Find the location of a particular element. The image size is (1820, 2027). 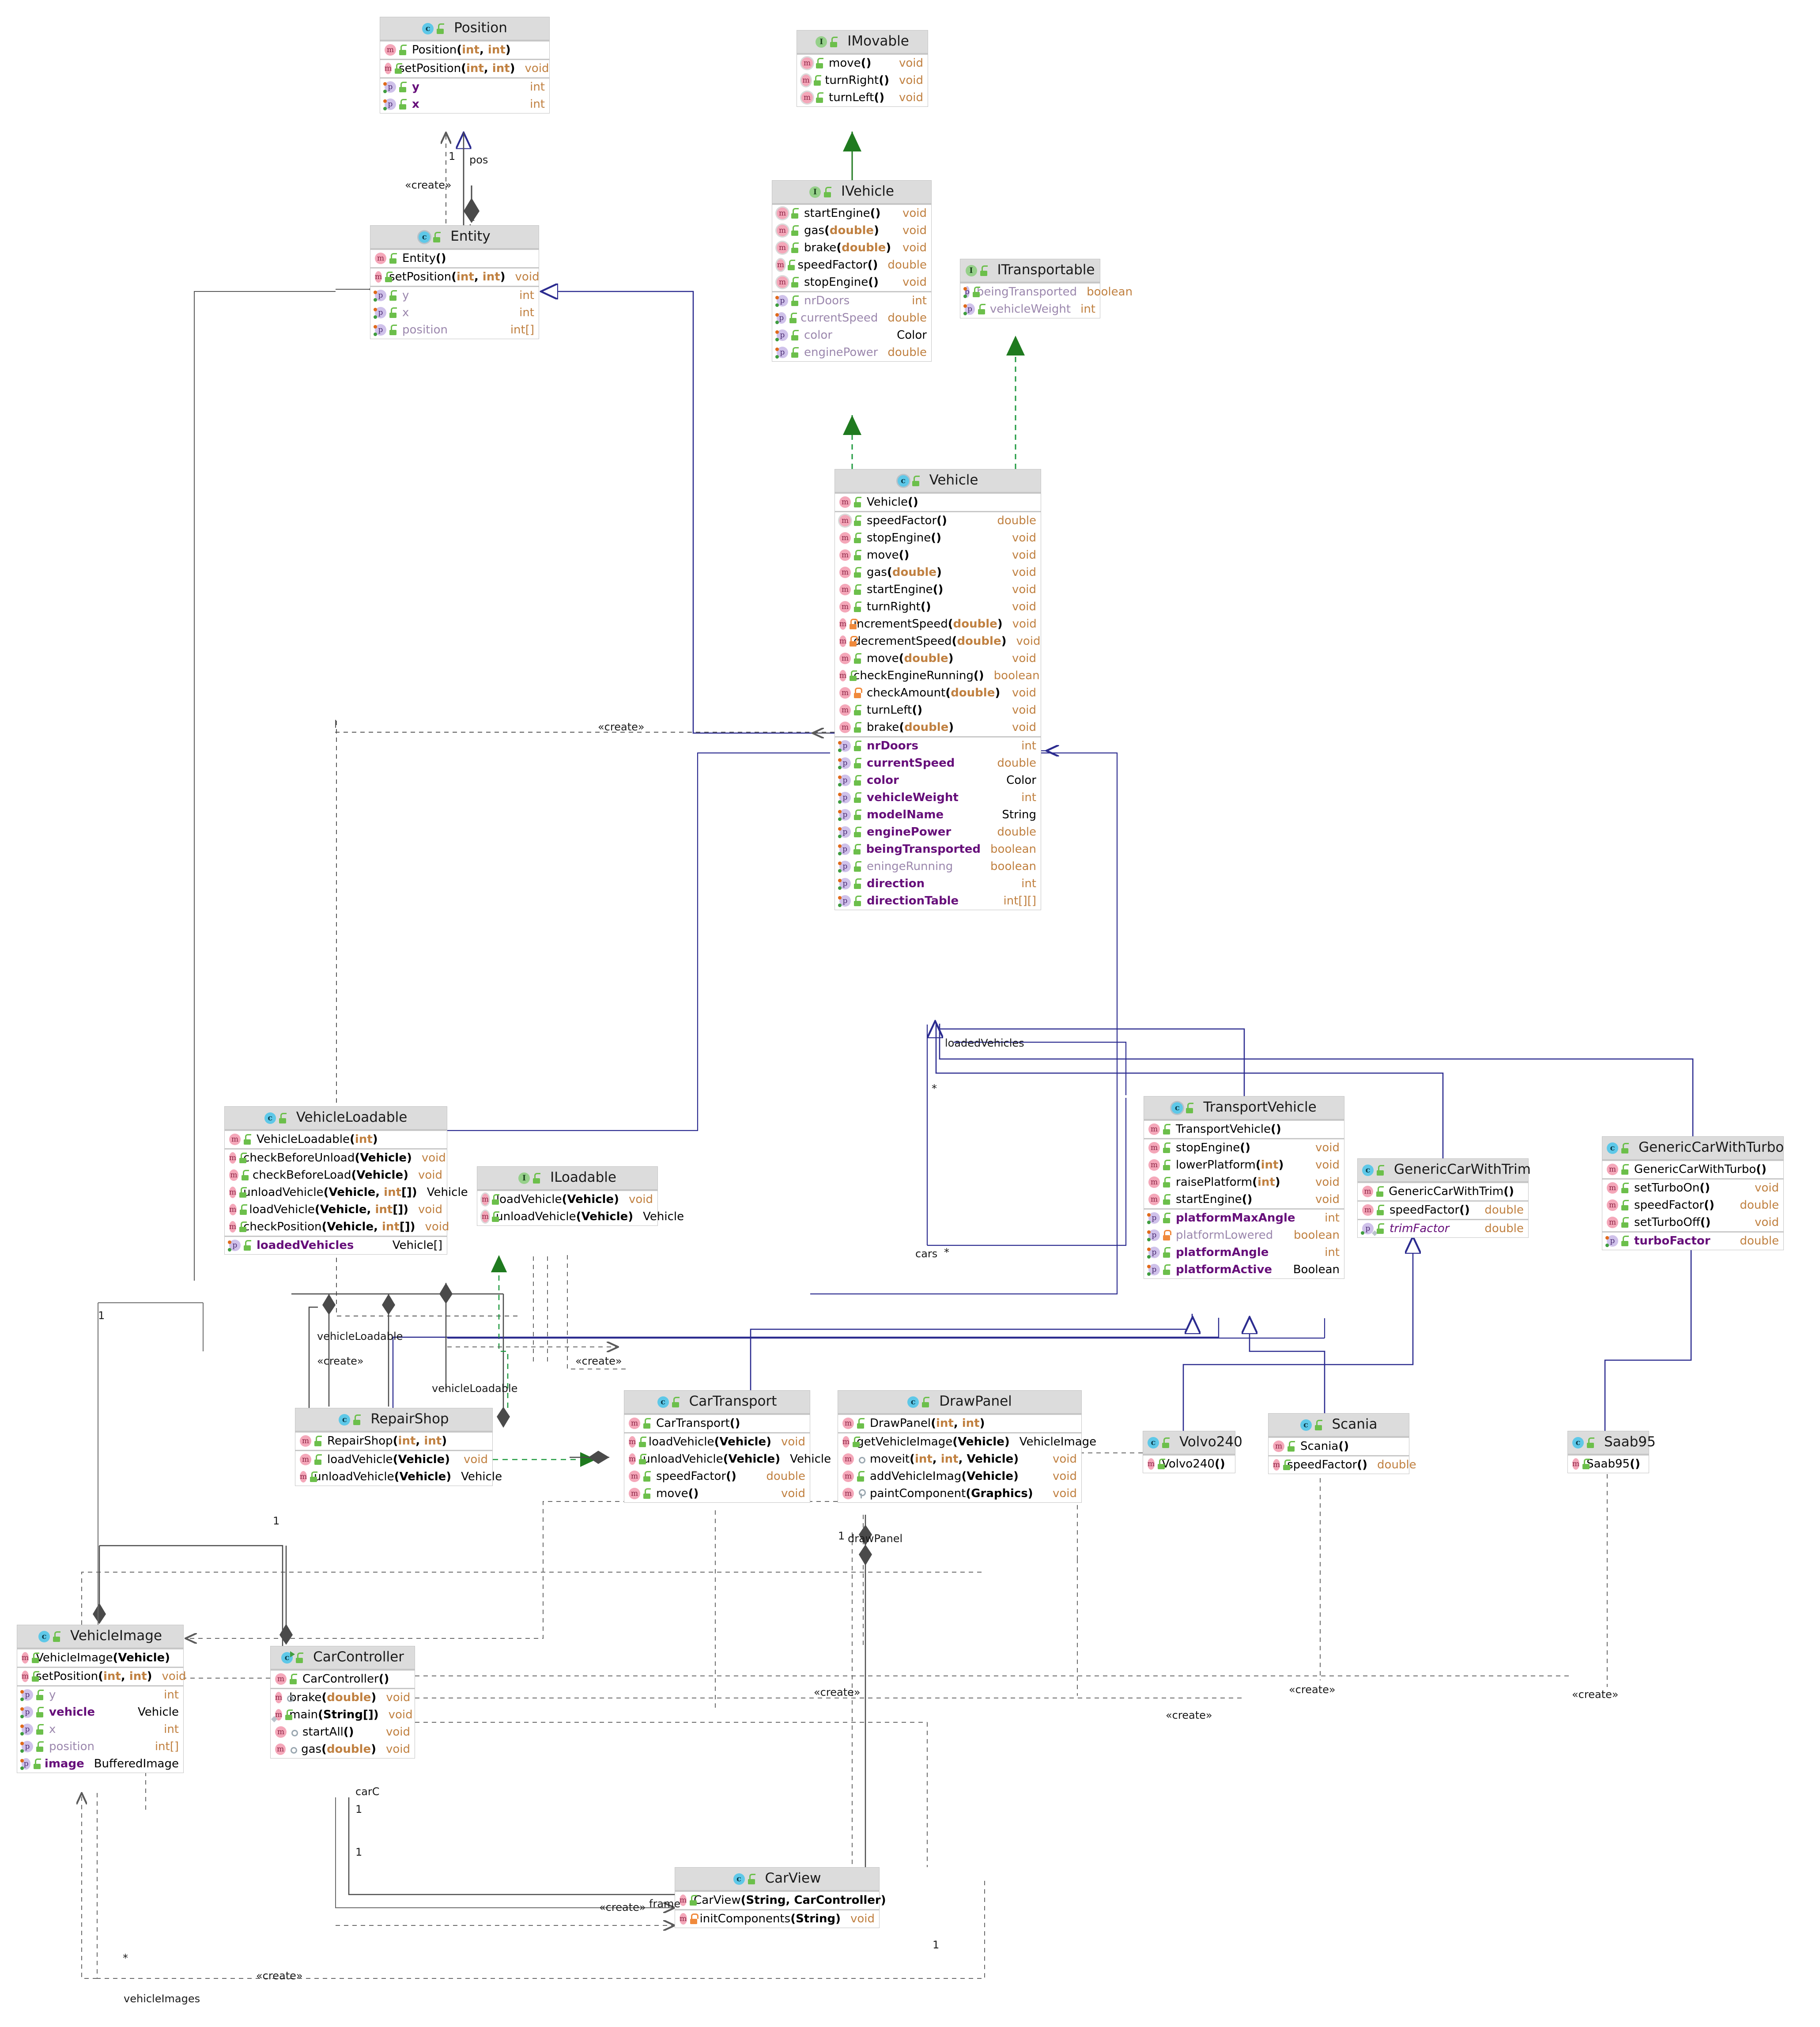

member-row: m unloadVehicle(Vehicle, int[]) Vehicle is located at coordinates (346, 1192).